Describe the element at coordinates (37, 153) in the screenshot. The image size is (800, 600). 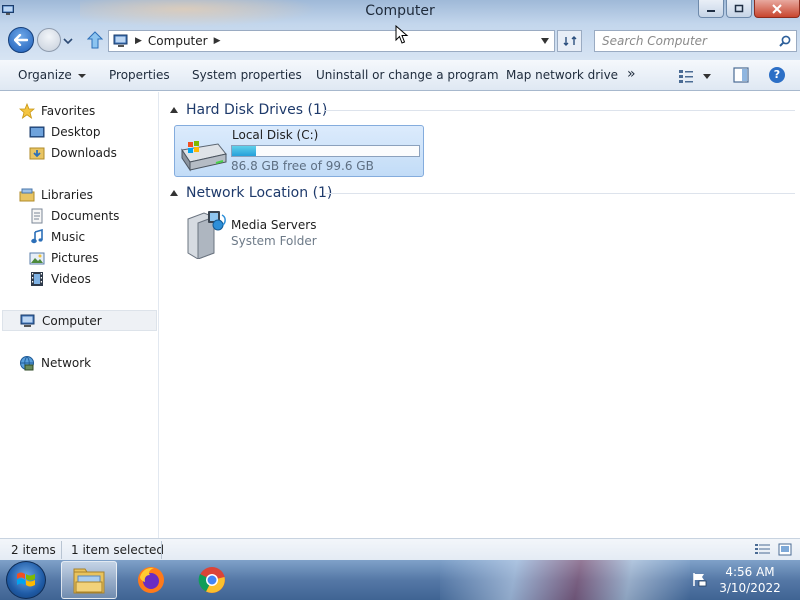
I see `downloads-folder-icon` at that location.